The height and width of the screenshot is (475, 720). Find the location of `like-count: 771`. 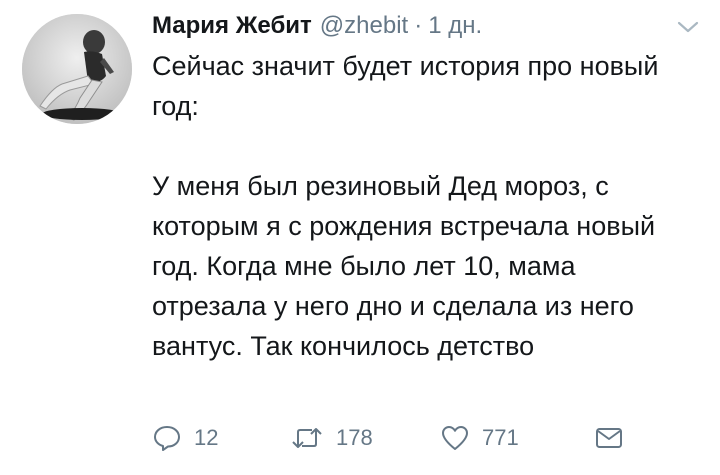

like-count: 771 is located at coordinates (500, 437).